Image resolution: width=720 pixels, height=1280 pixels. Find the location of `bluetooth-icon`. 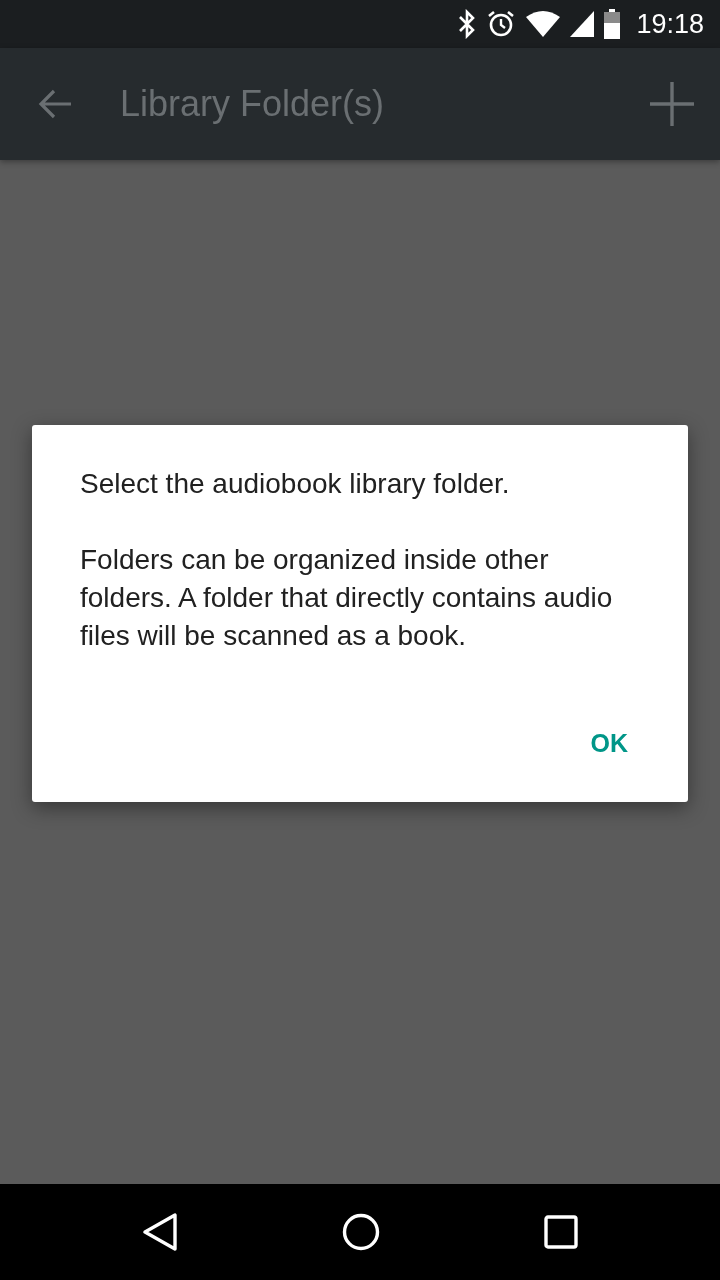

bluetooth-icon is located at coordinates (467, 24).